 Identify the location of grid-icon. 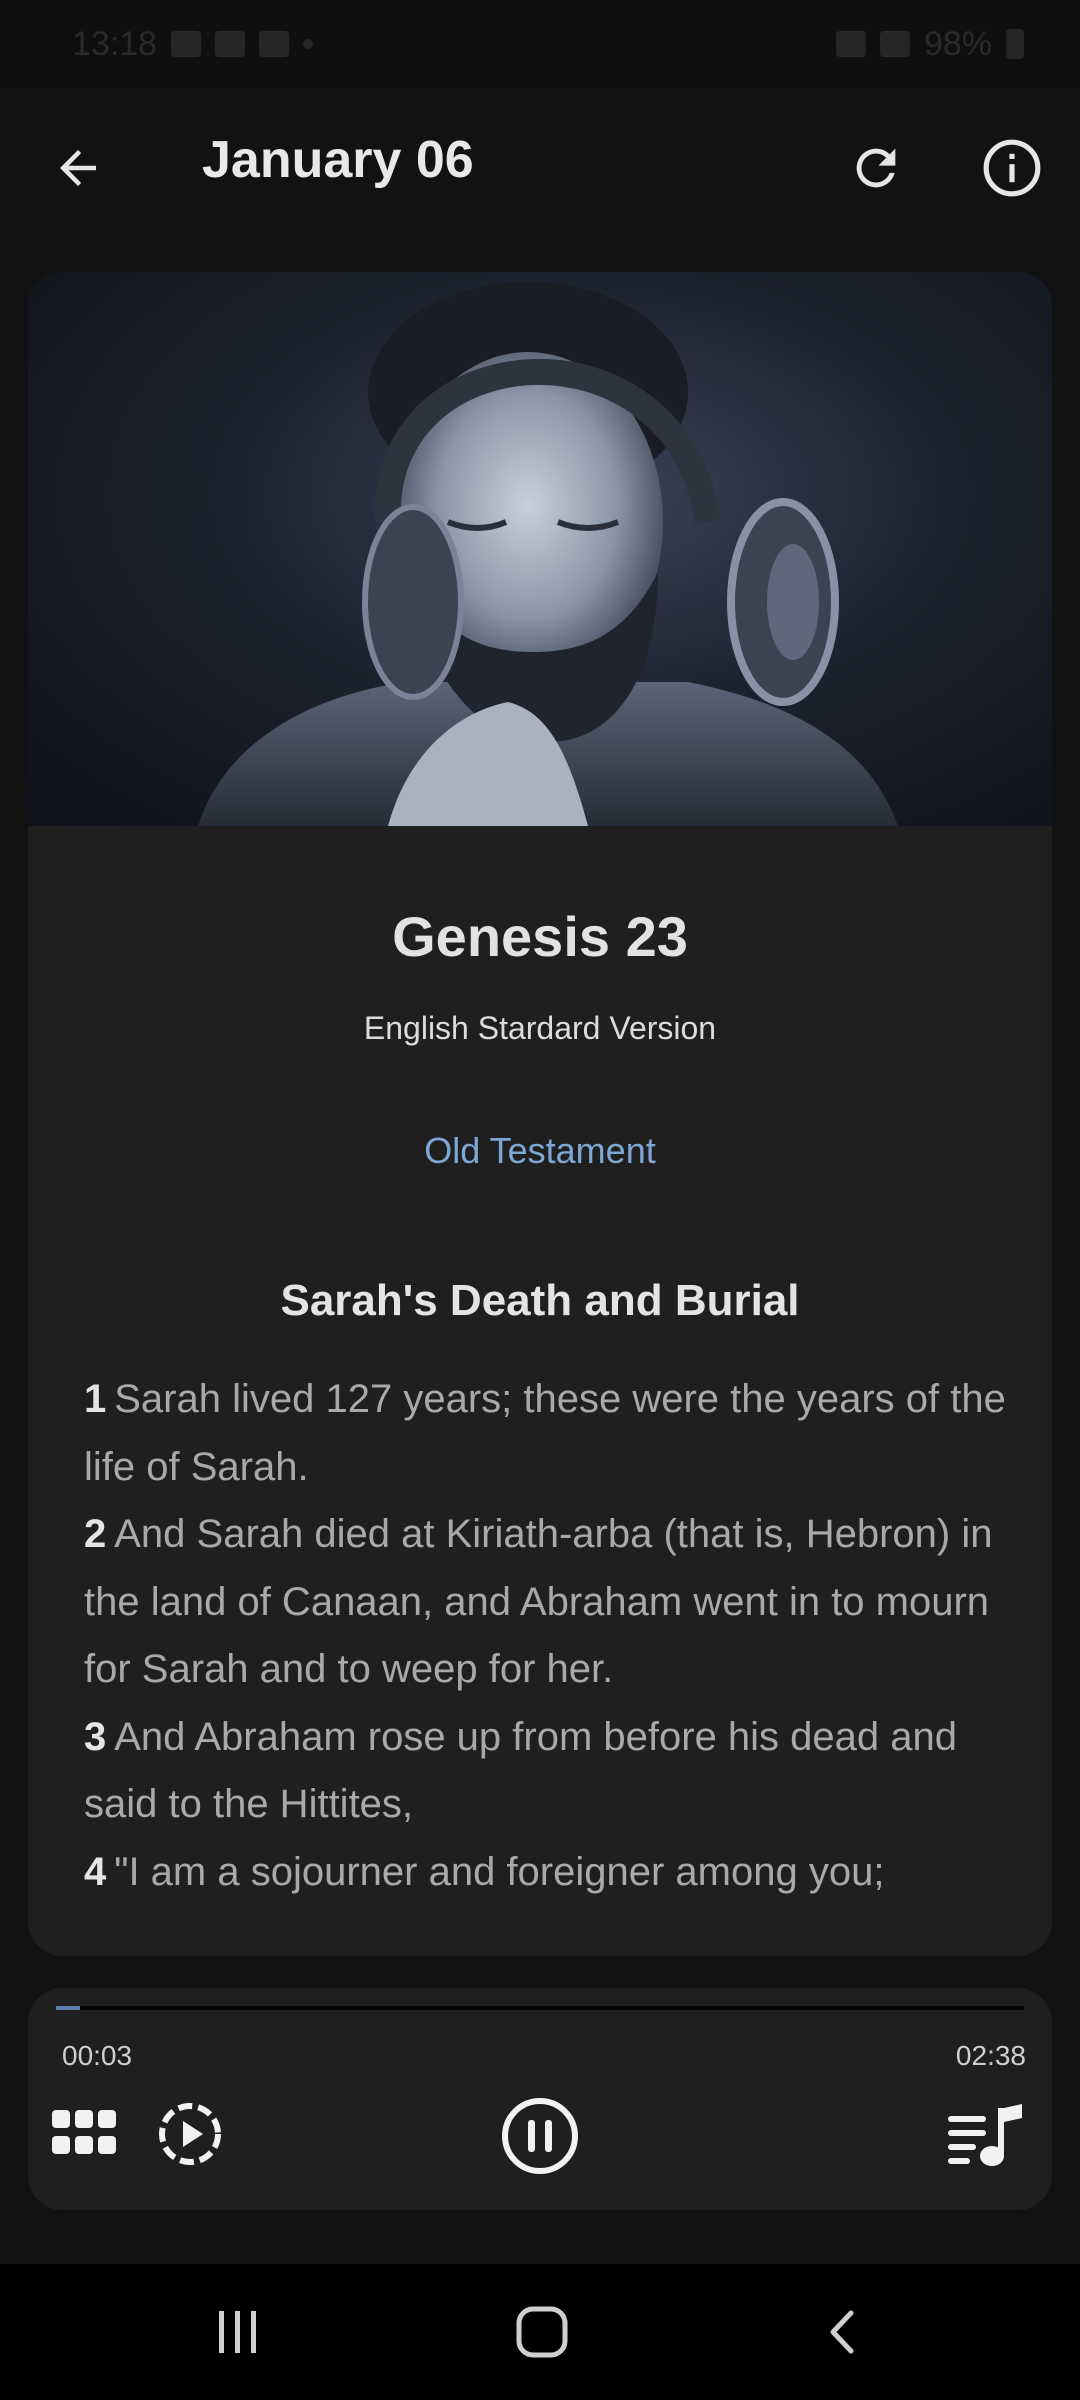
(84, 2132).